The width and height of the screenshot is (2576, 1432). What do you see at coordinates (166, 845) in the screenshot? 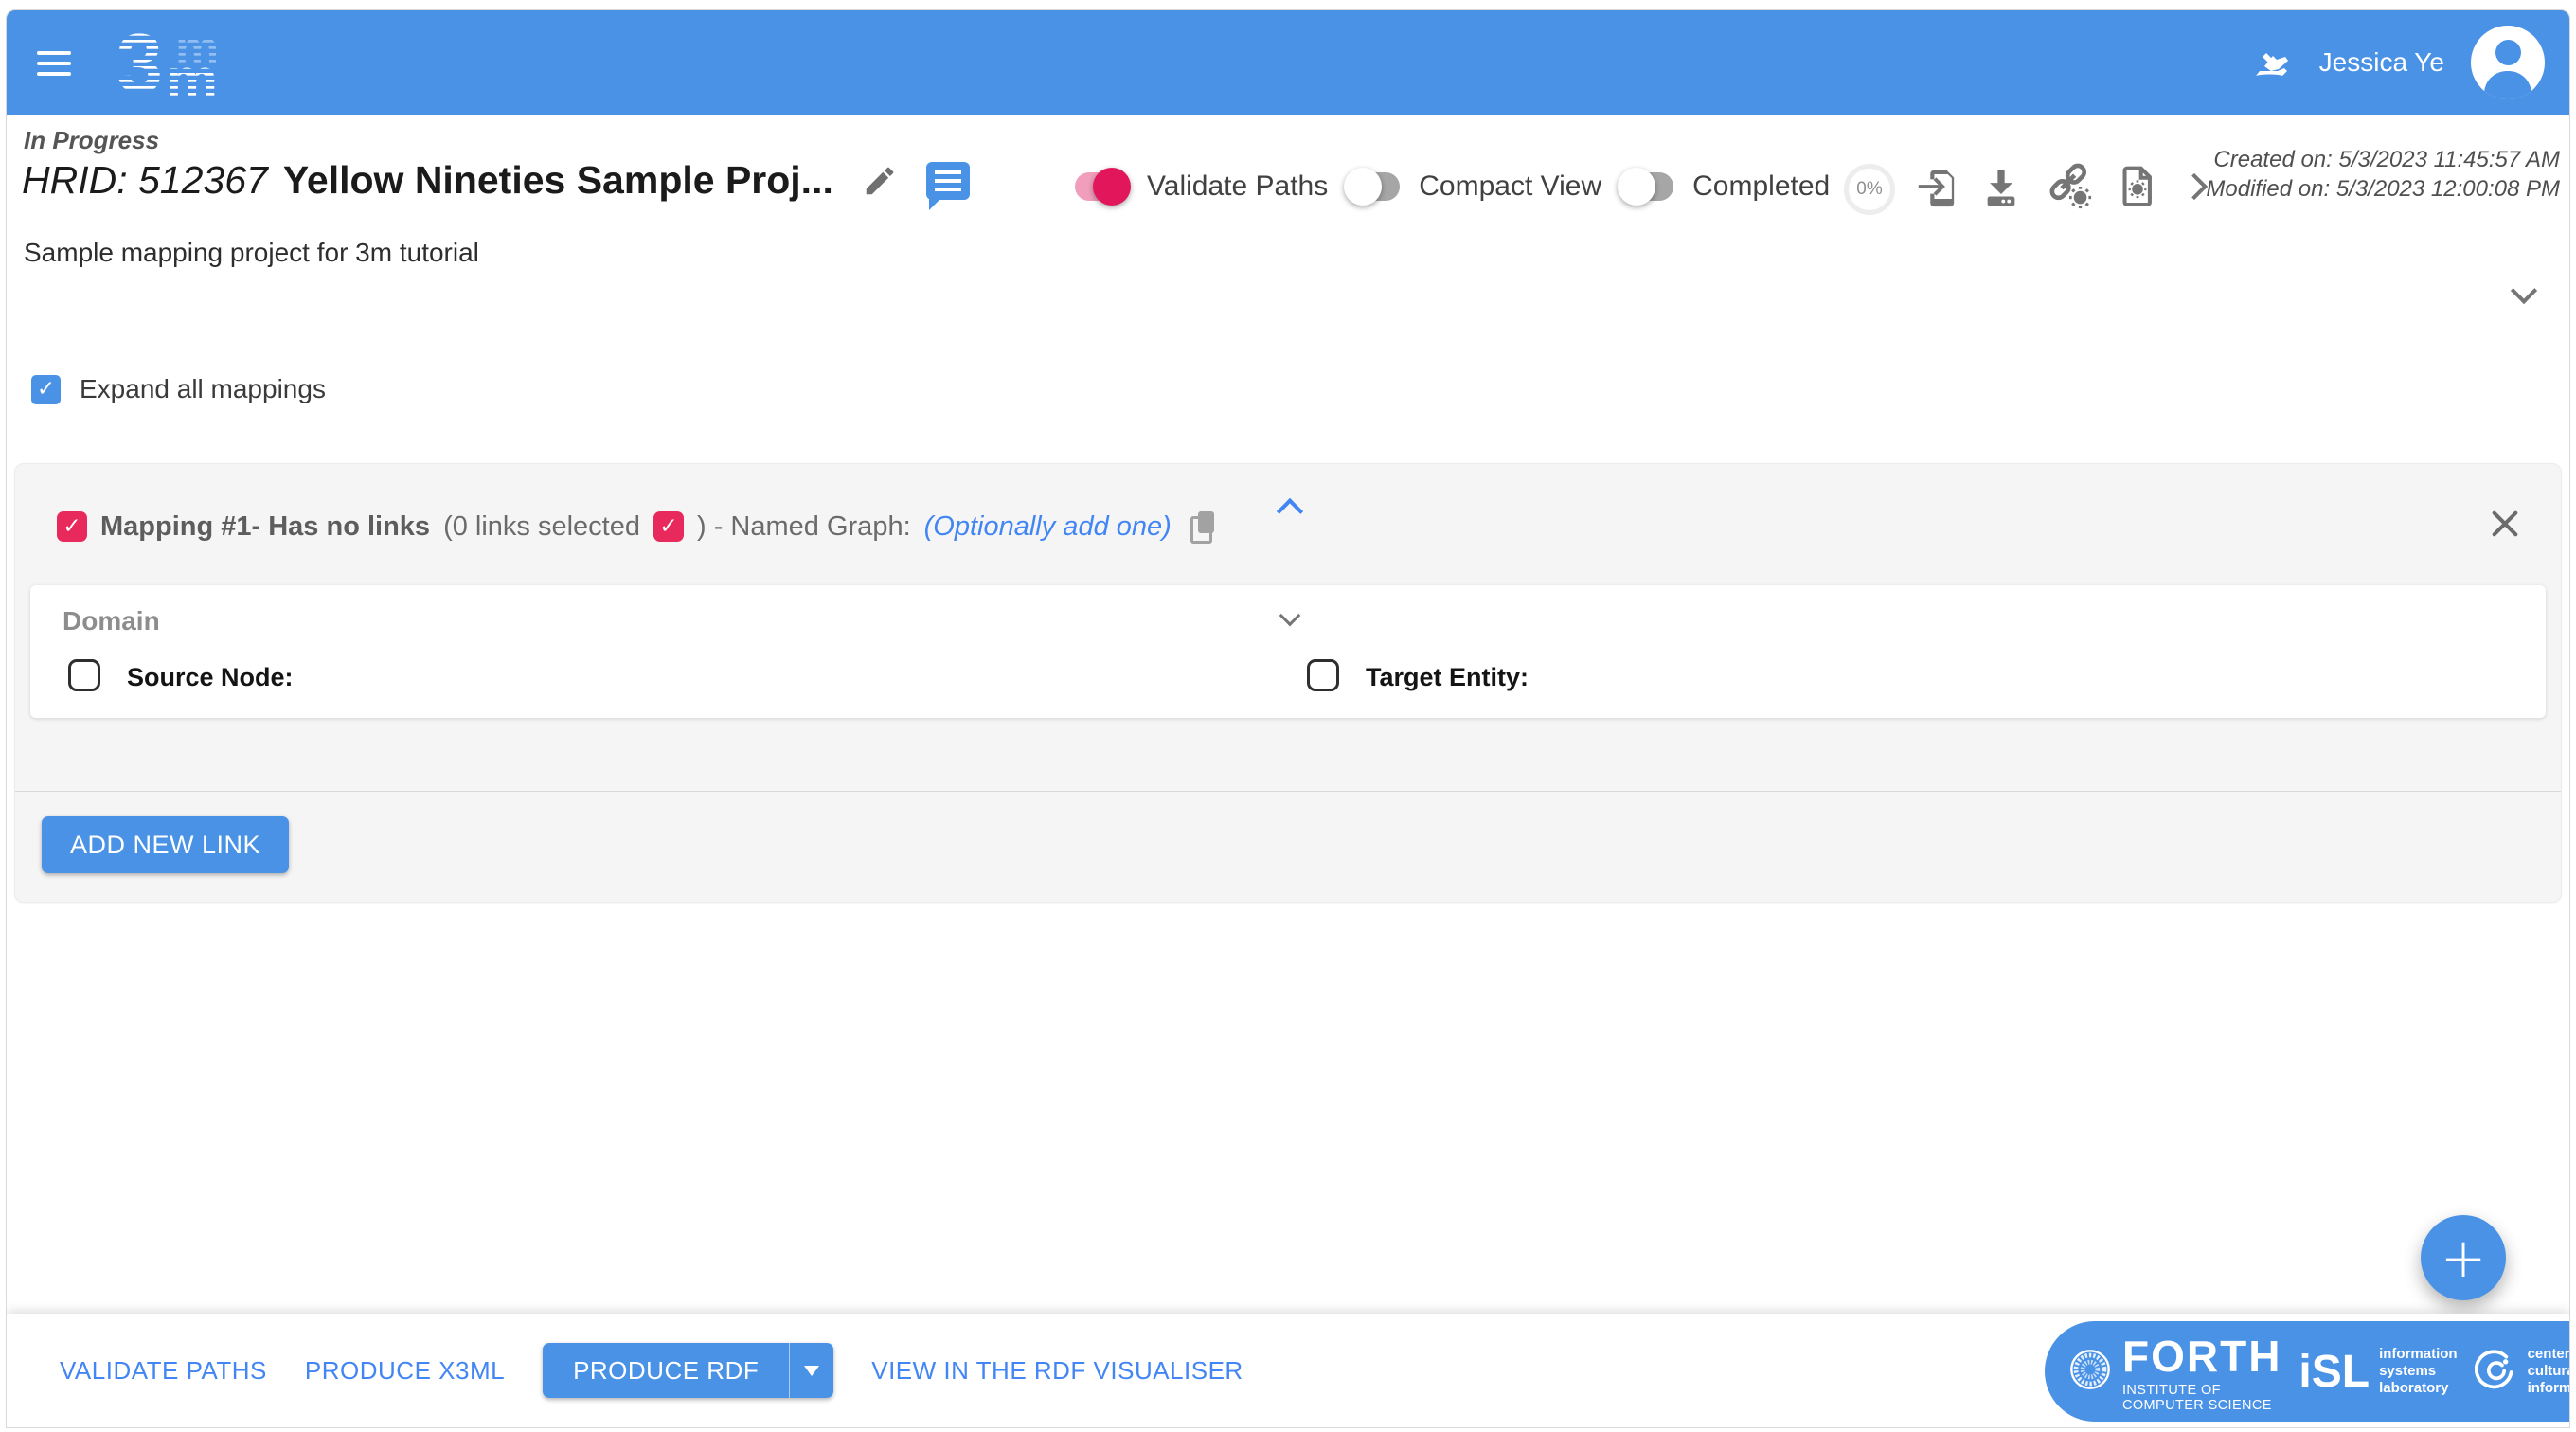
I see `add-new-link-button: ADD NEW LINK` at bounding box center [166, 845].